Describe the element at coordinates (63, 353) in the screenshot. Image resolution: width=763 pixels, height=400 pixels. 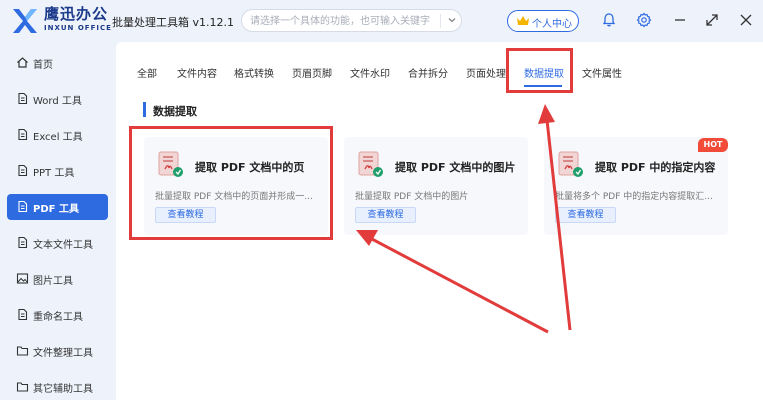
I see `sidebar-item-label: 文件整理工具` at that location.